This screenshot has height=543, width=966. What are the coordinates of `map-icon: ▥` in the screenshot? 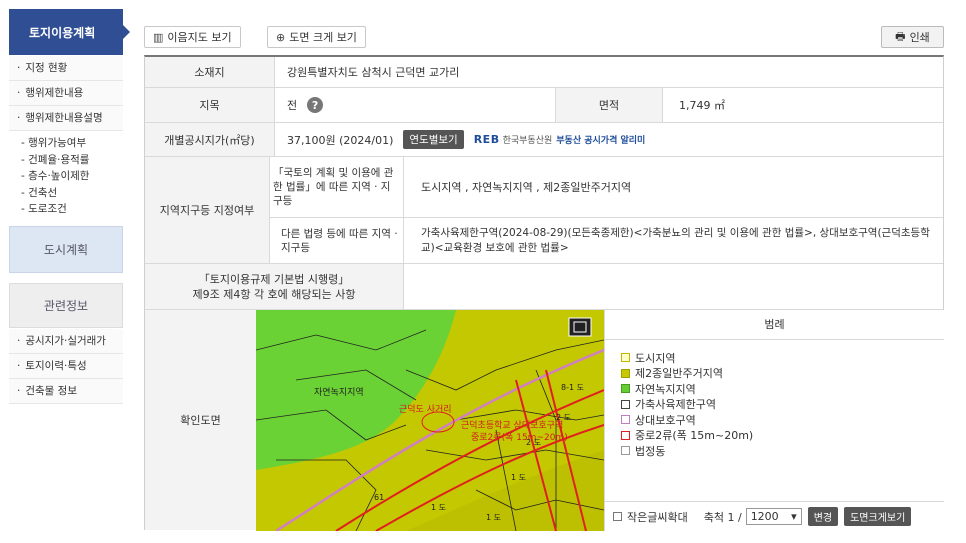 It's located at (158, 37).